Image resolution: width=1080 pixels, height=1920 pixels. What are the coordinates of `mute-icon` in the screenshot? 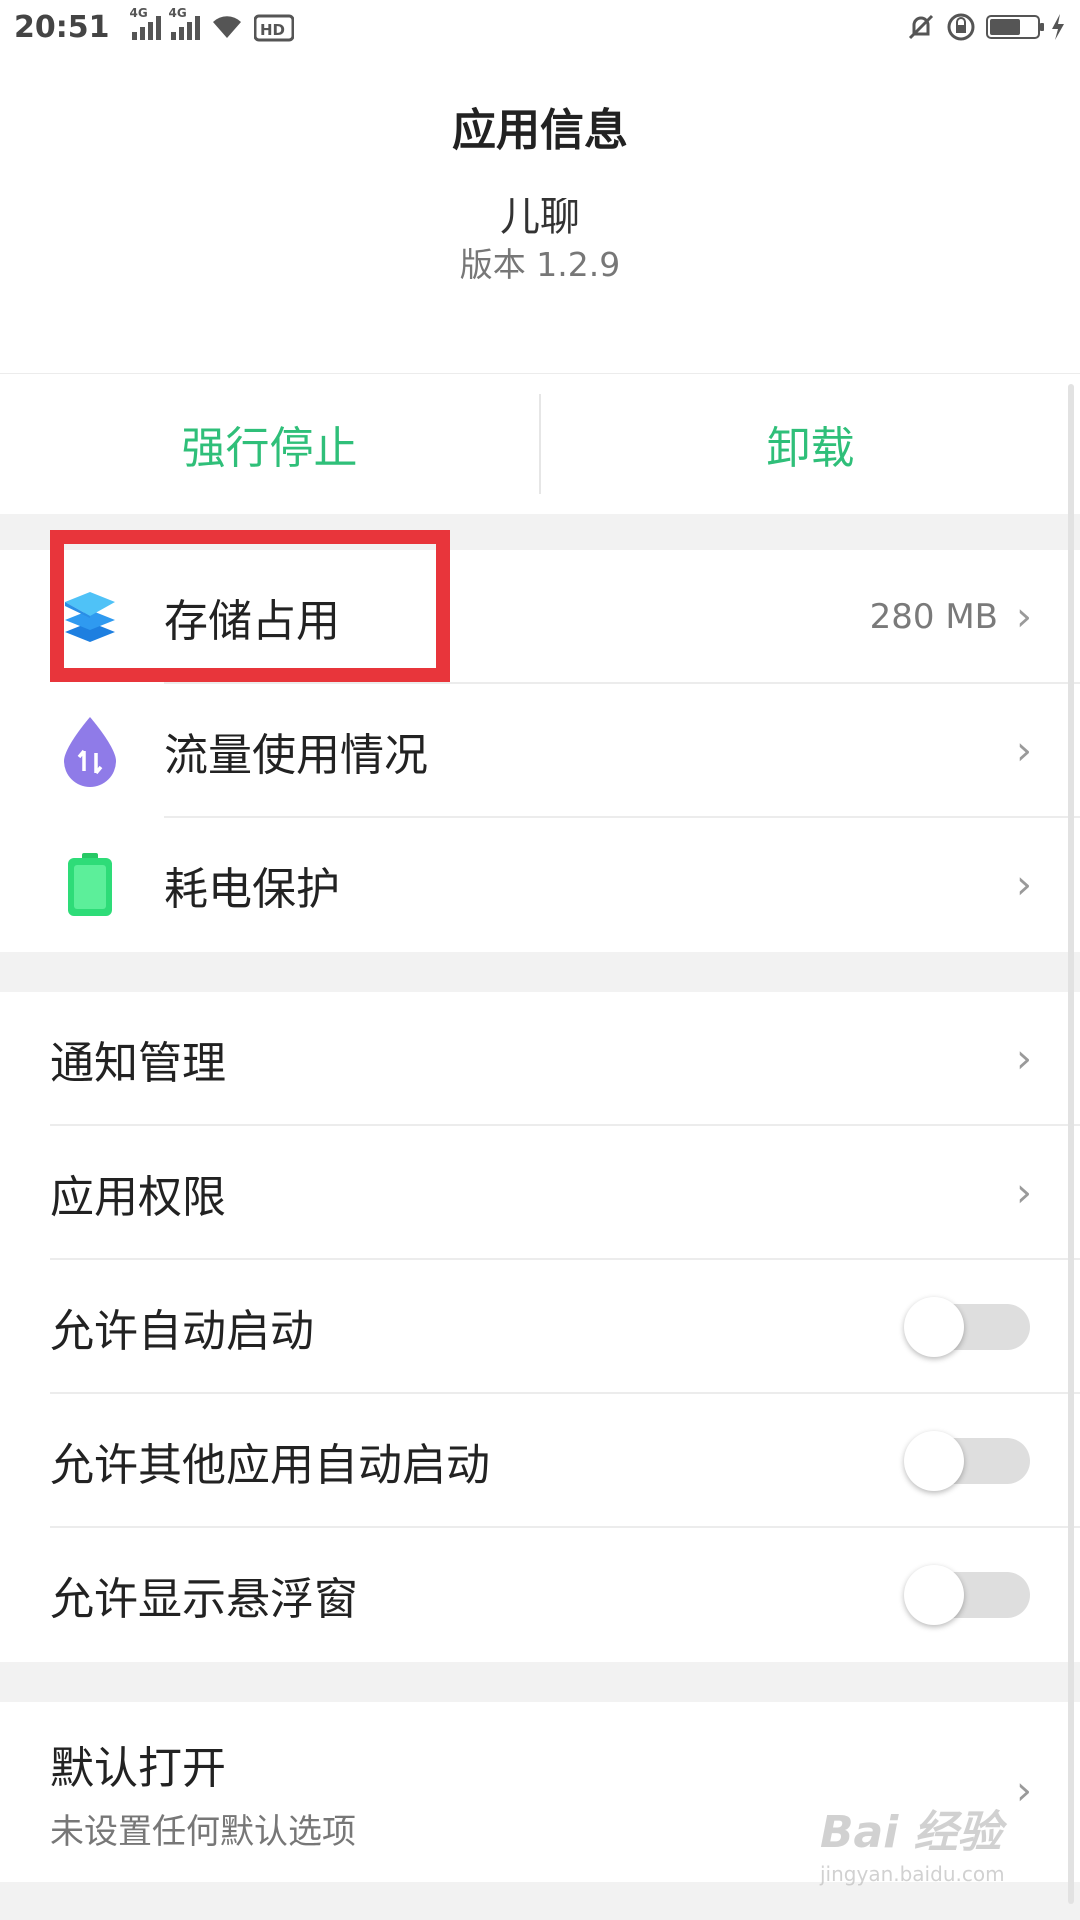 It's located at (921, 27).